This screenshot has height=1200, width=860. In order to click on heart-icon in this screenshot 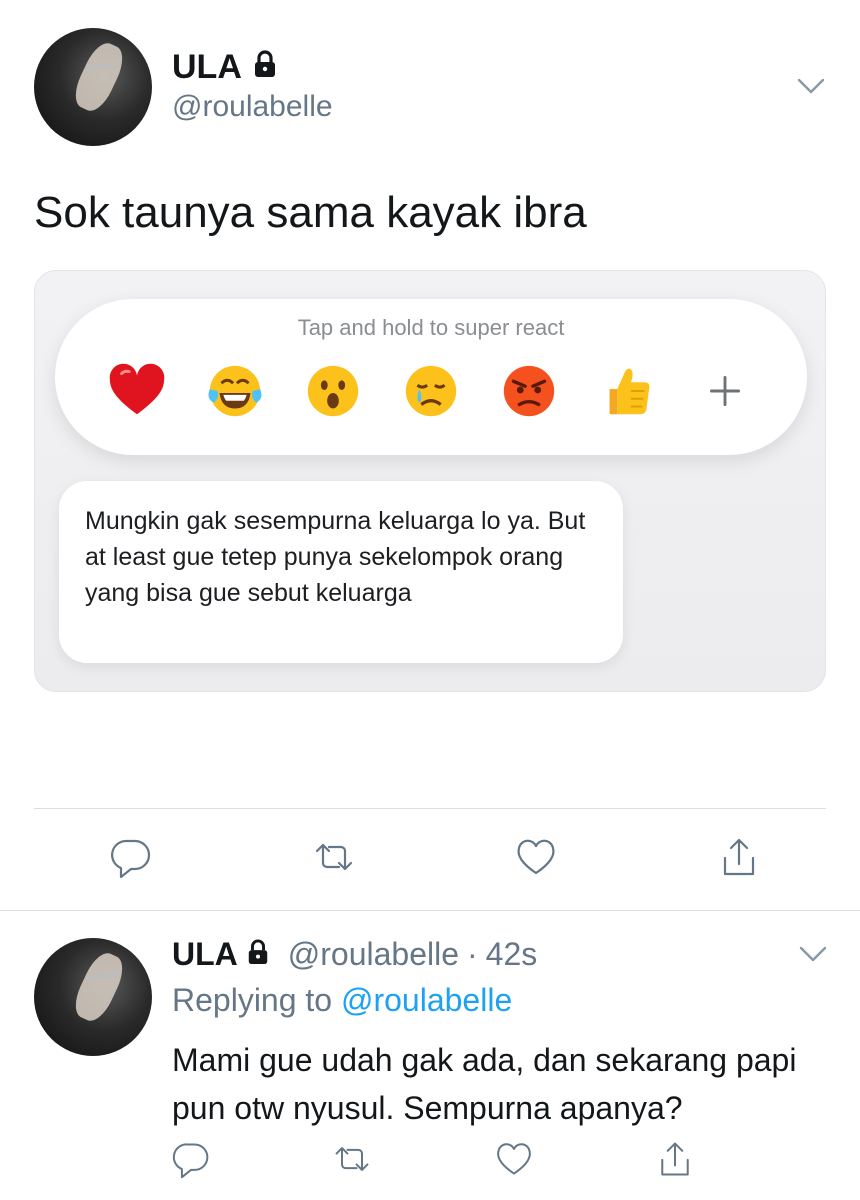, I will do `click(137, 392)`.